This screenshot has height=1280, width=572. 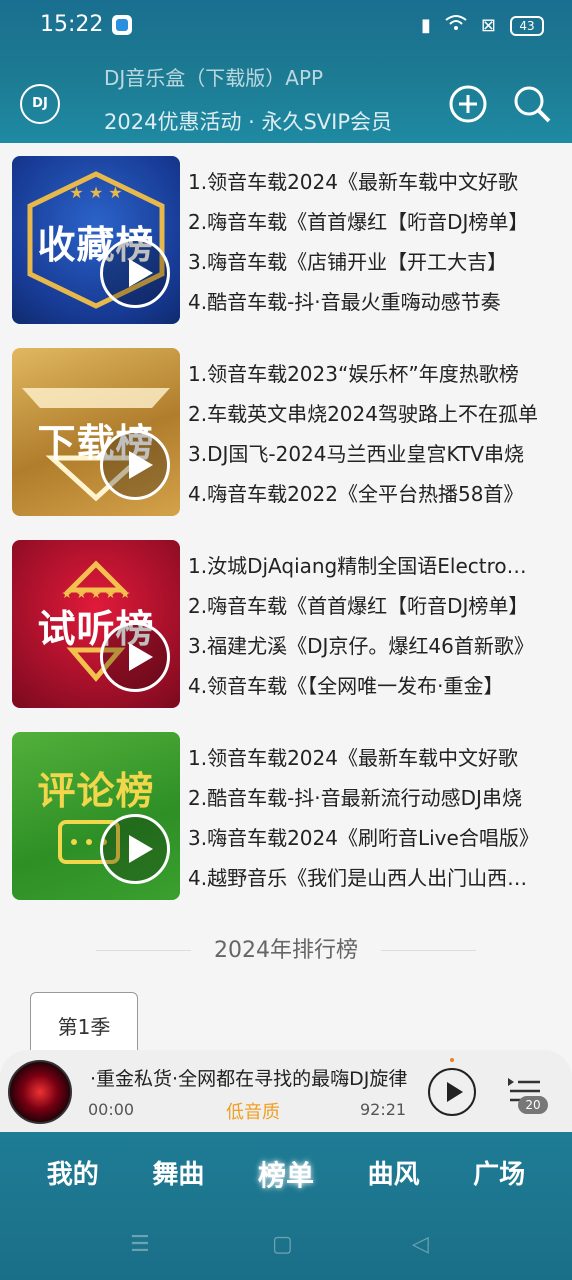 What do you see at coordinates (178, 1174) in the screenshot?
I see `tab-dance: 舞曲` at bounding box center [178, 1174].